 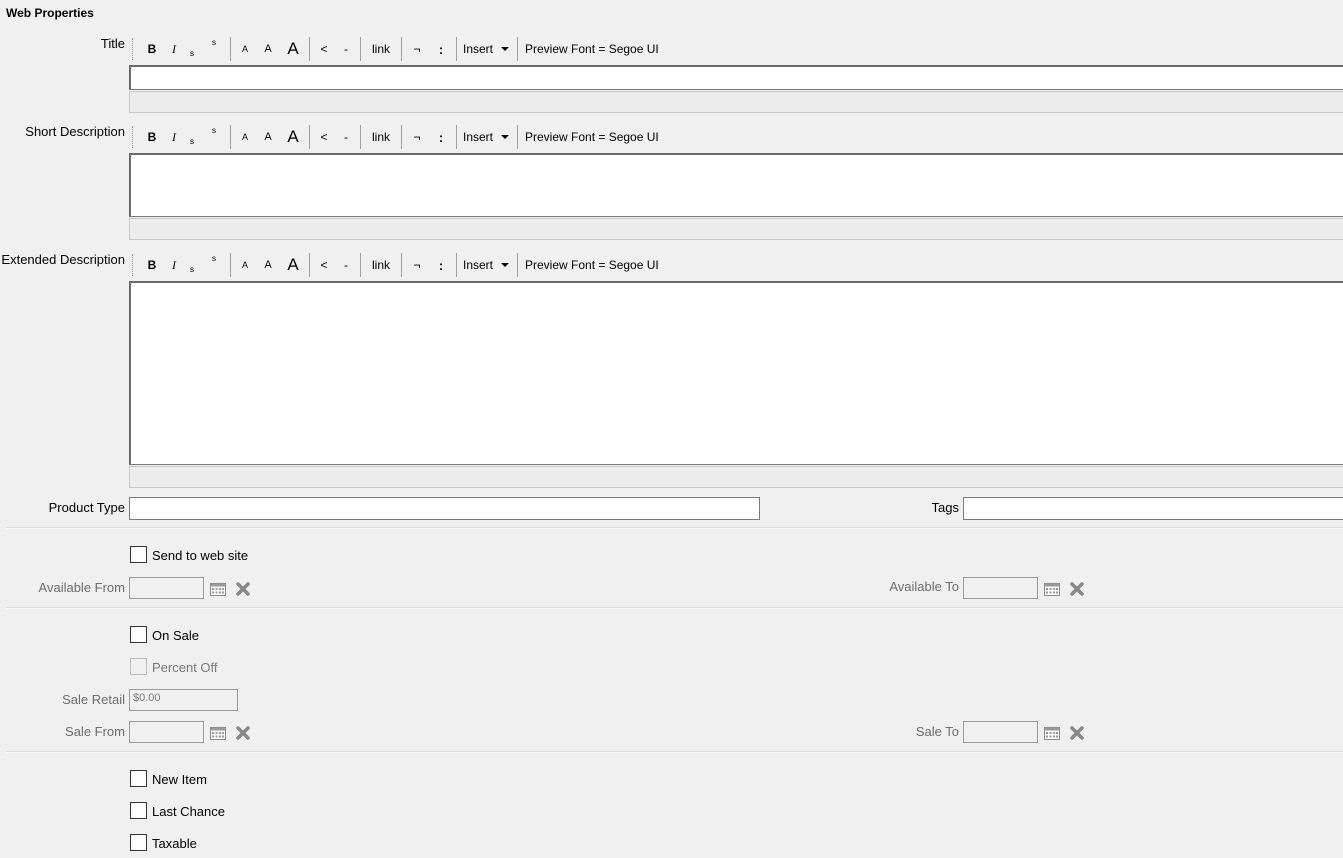 I want to click on sale-retail-input: $0.00, so click(x=183, y=700).